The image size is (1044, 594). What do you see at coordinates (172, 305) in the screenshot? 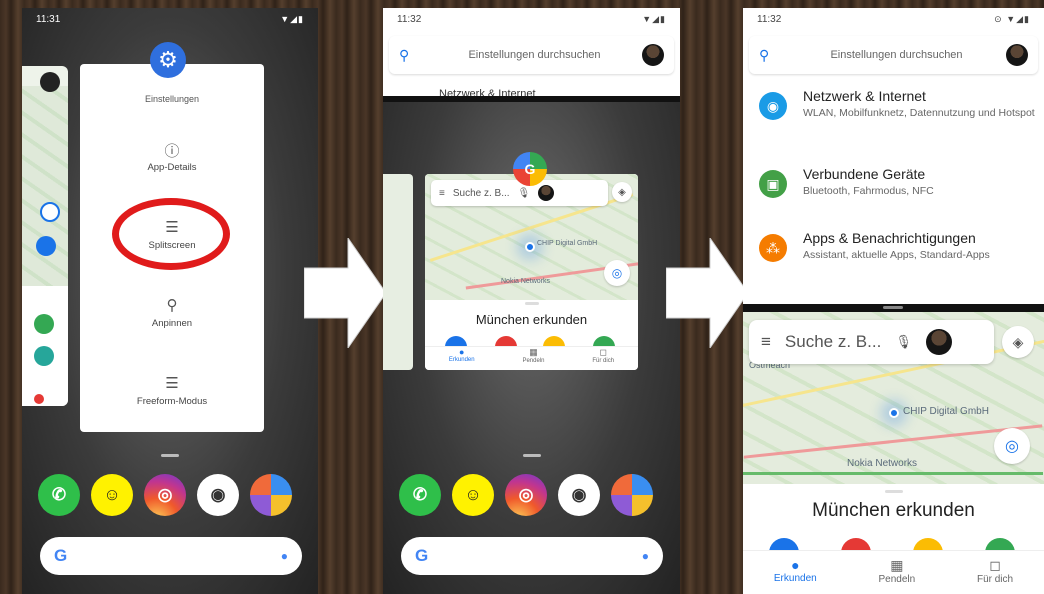
I see `pin-icon: ⚲` at bounding box center [172, 305].